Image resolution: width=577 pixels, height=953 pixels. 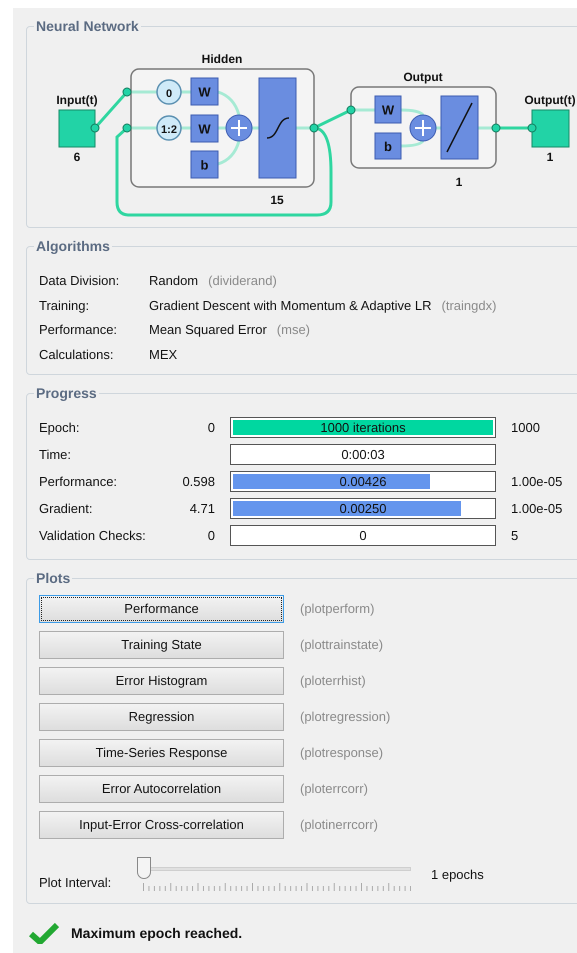 What do you see at coordinates (457, 875) in the screenshot?
I see `interval-reading: 1 epochs` at bounding box center [457, 875].